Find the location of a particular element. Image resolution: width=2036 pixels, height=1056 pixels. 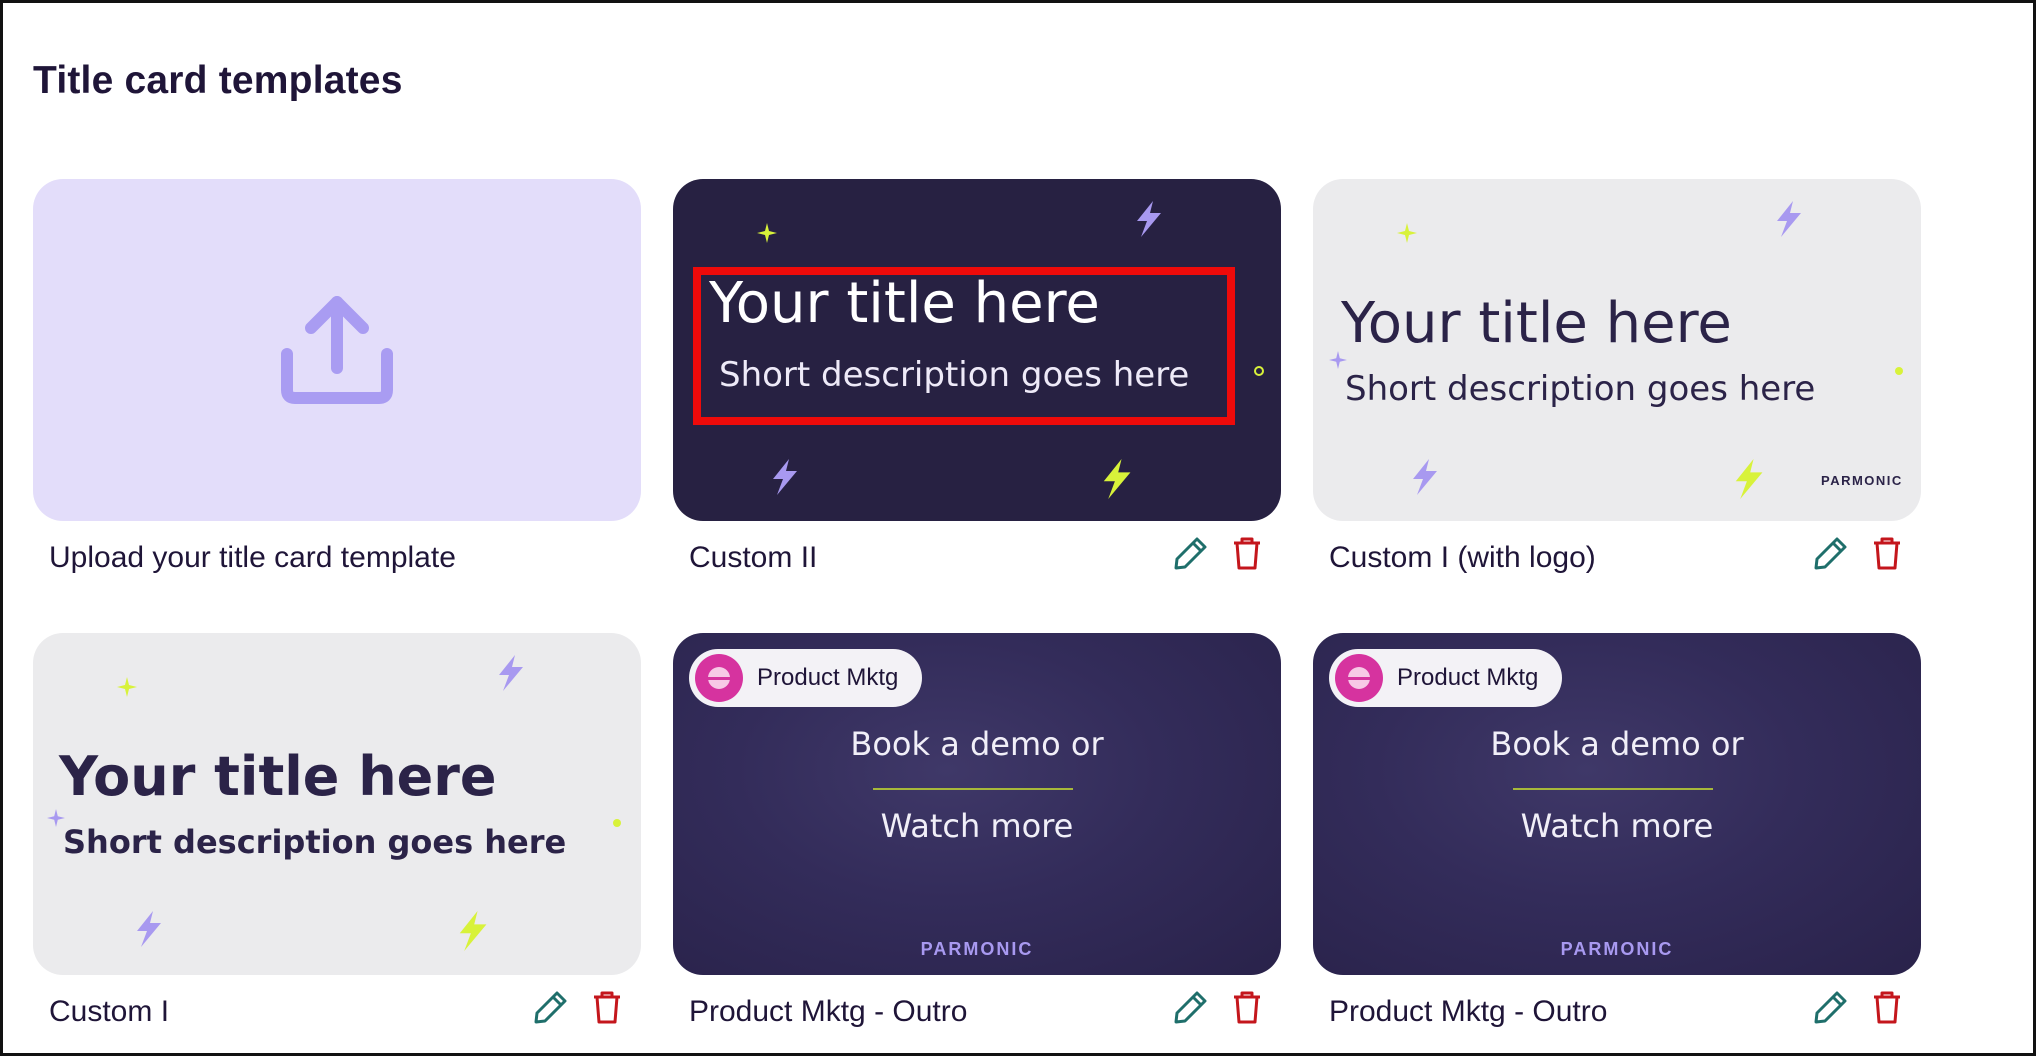

ring-icon is located at coordinates (1259, 371).